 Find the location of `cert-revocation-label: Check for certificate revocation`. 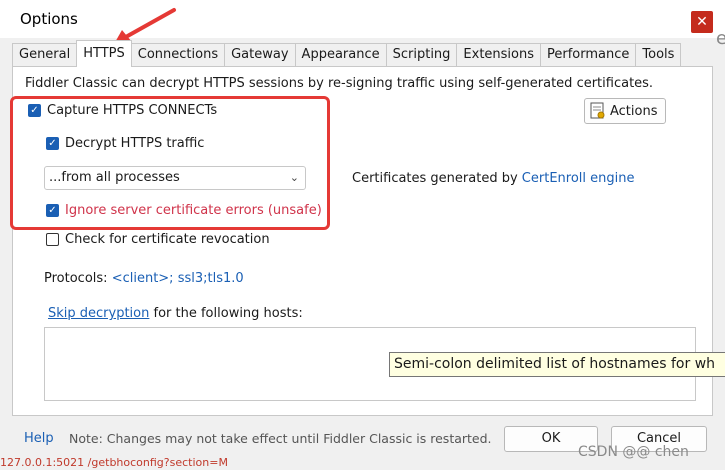

cert-revocation-label: Check for certificate revocation is located at coordinates (167, 239).